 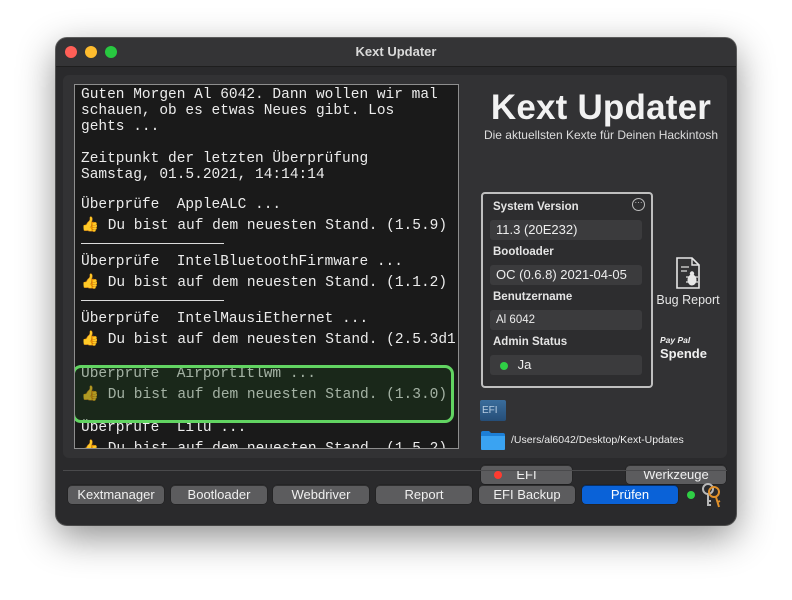 I want to click on output-folder: /Users/al6042/Desktop/Kext-Updates, so click(x=600, y=441).